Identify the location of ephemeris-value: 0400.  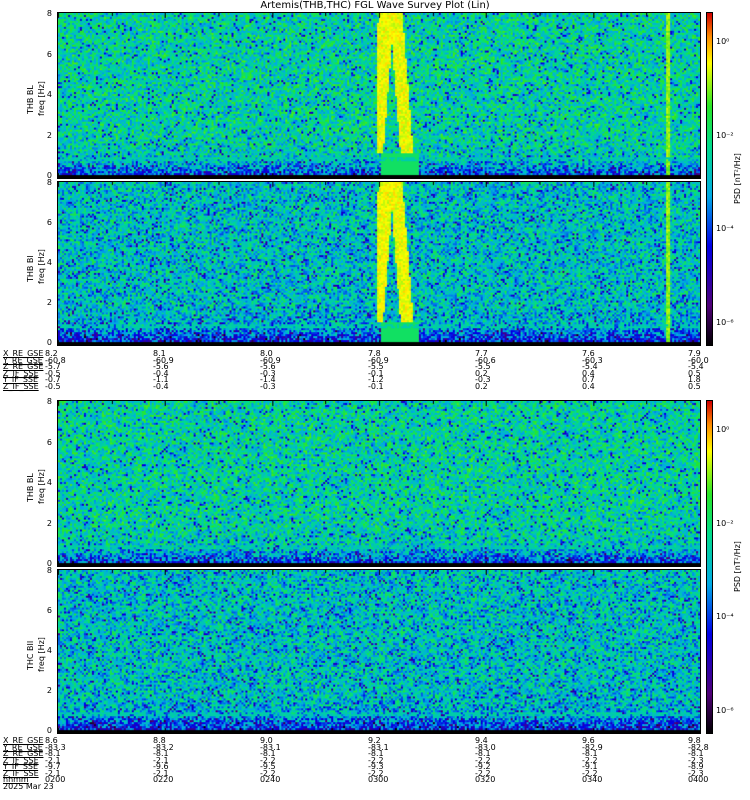
(698, 779).